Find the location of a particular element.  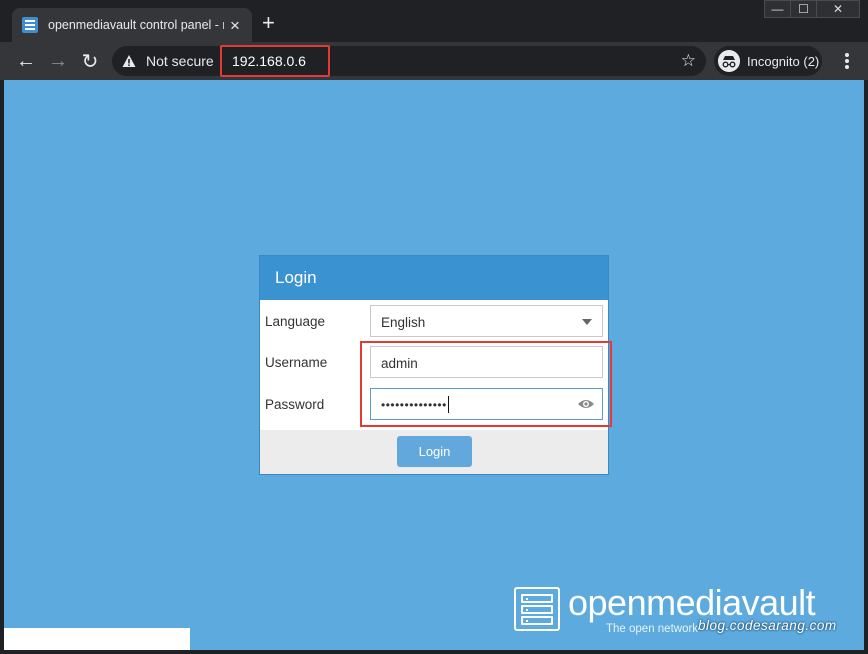

close-window-button: ✕ is located at coordinates (838, 9).